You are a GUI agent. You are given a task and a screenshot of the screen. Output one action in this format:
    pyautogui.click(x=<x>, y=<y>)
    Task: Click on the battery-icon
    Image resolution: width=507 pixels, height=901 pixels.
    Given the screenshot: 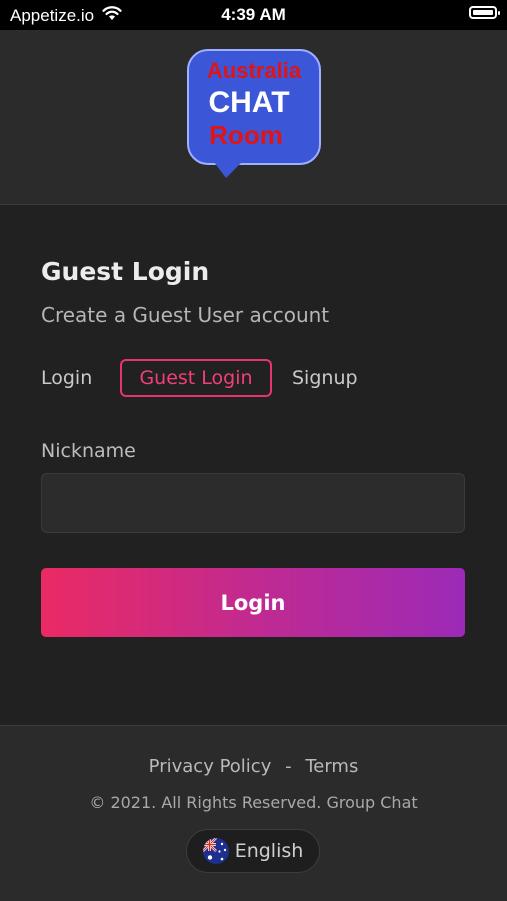 What is the action you would take?
    pyautogui.click(x=484, y=12)
    